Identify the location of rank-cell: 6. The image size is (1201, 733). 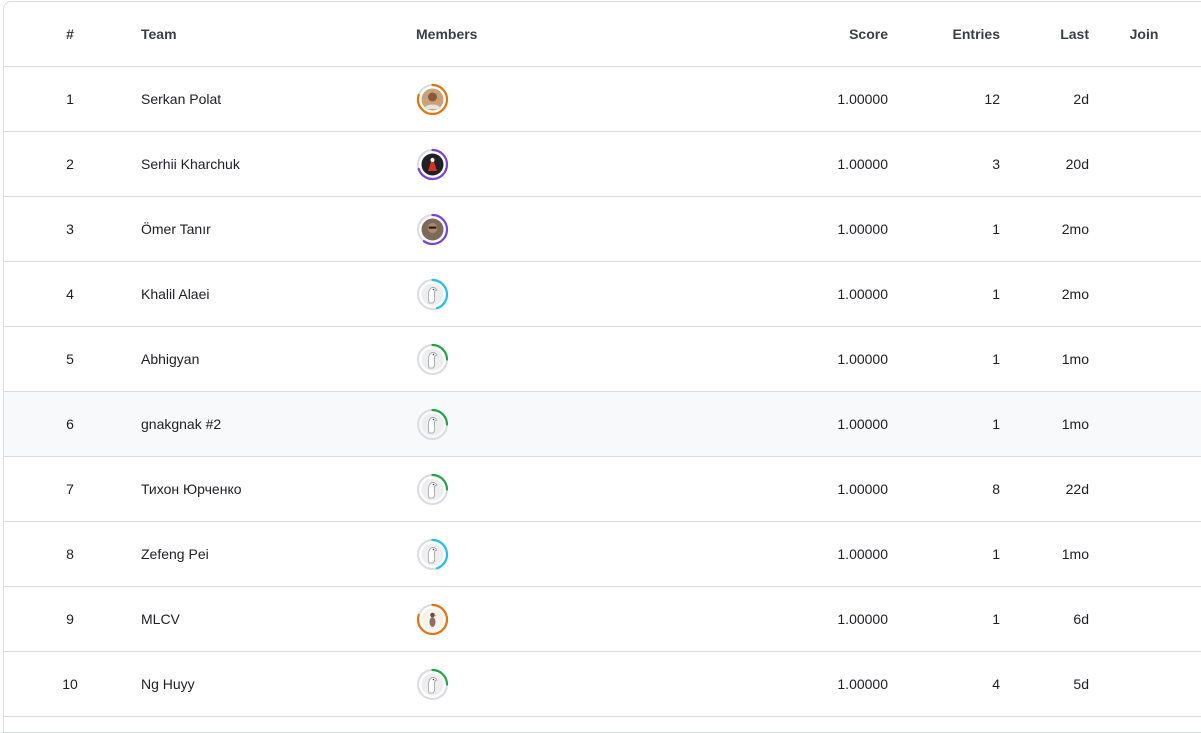
(70, 424).